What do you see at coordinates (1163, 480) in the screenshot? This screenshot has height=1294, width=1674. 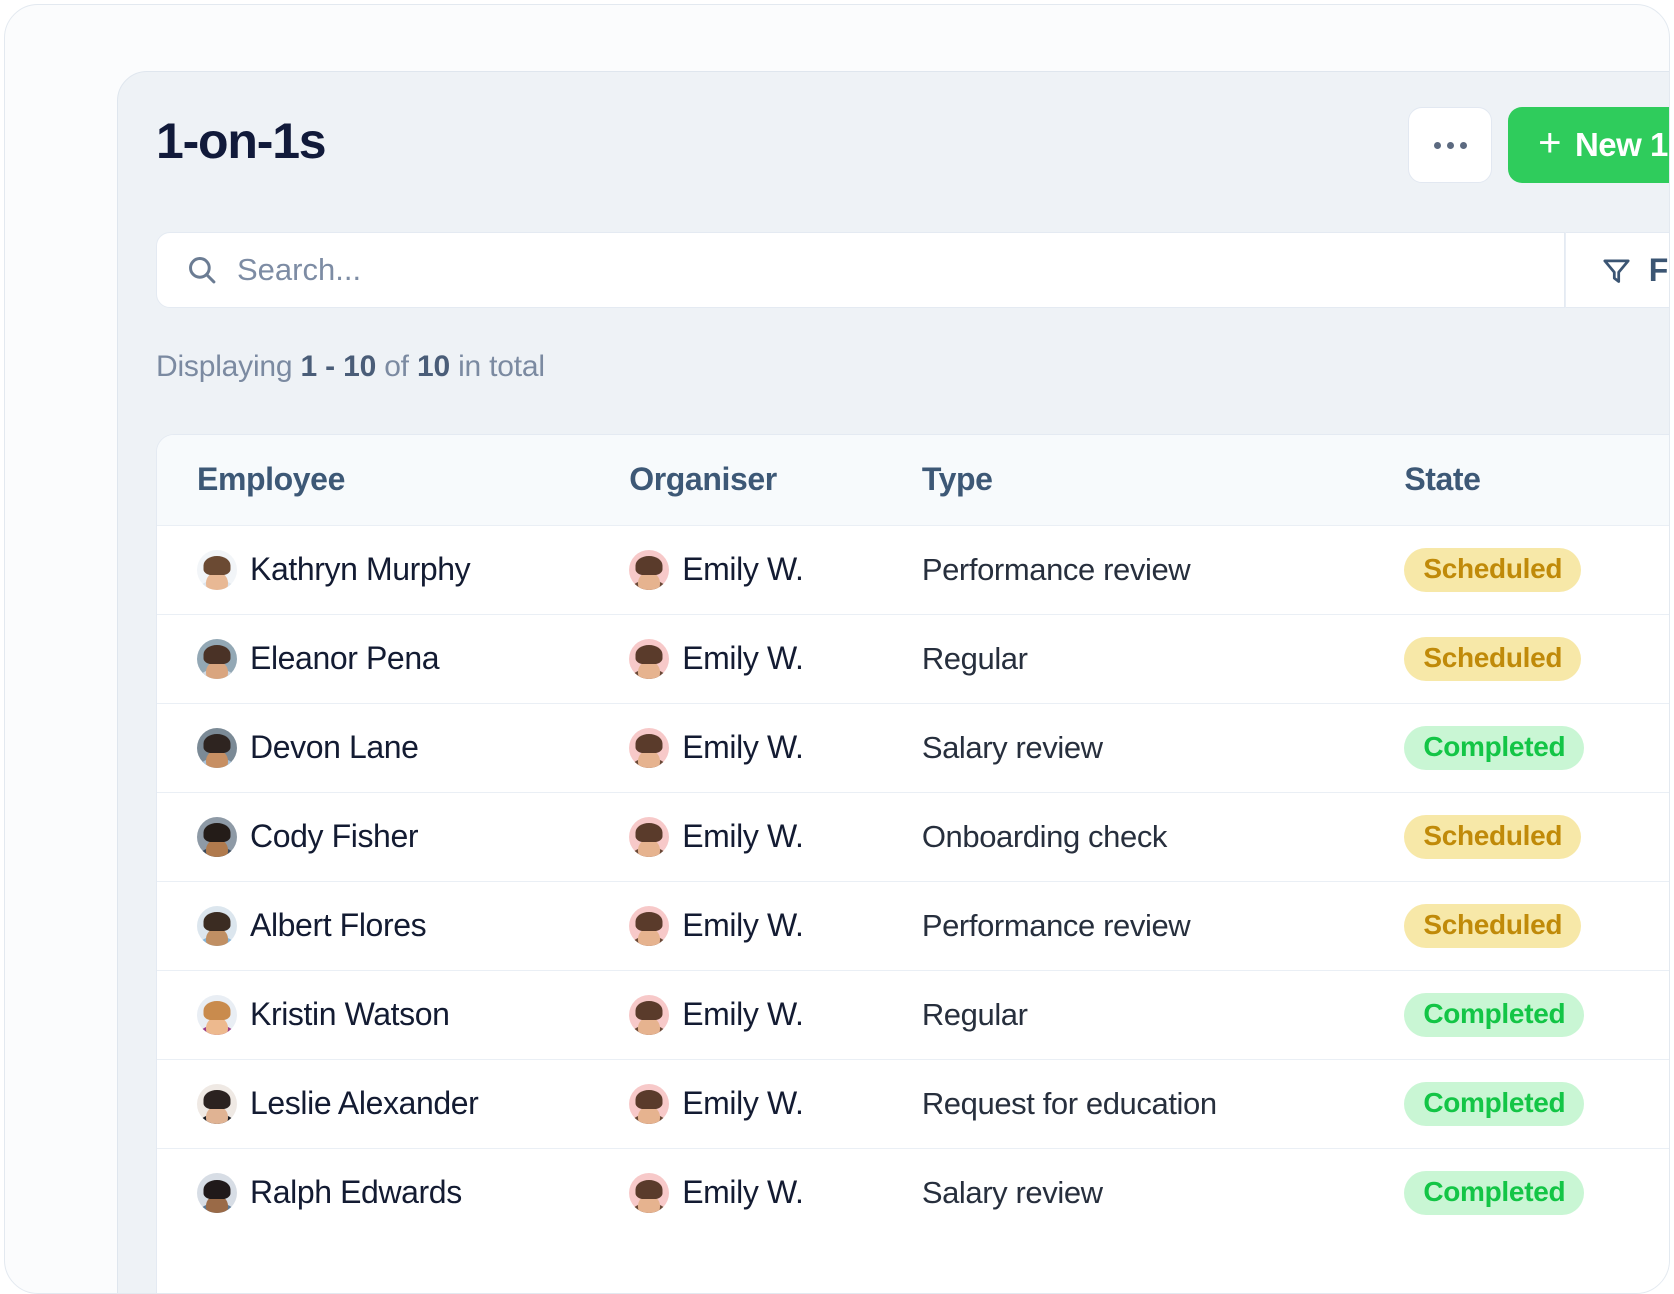 I see `column-header-type: Type` at bounding box center [1163, 480].